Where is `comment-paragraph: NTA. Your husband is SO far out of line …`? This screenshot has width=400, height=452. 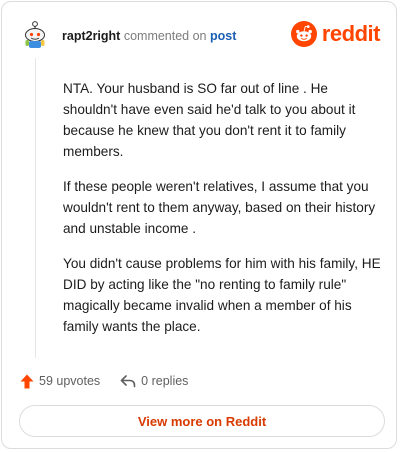
comment-paragraph: NTA. Your husband is SO far out of line … is located at coordinates (209, 120).